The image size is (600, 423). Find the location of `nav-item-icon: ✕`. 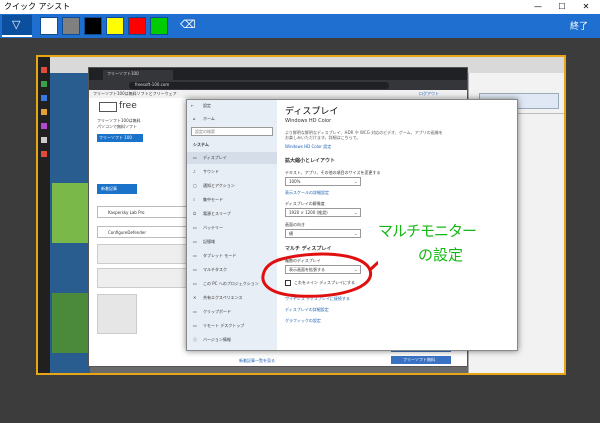

nav-item-icon: ✕ is located at coordinates (195, 297).